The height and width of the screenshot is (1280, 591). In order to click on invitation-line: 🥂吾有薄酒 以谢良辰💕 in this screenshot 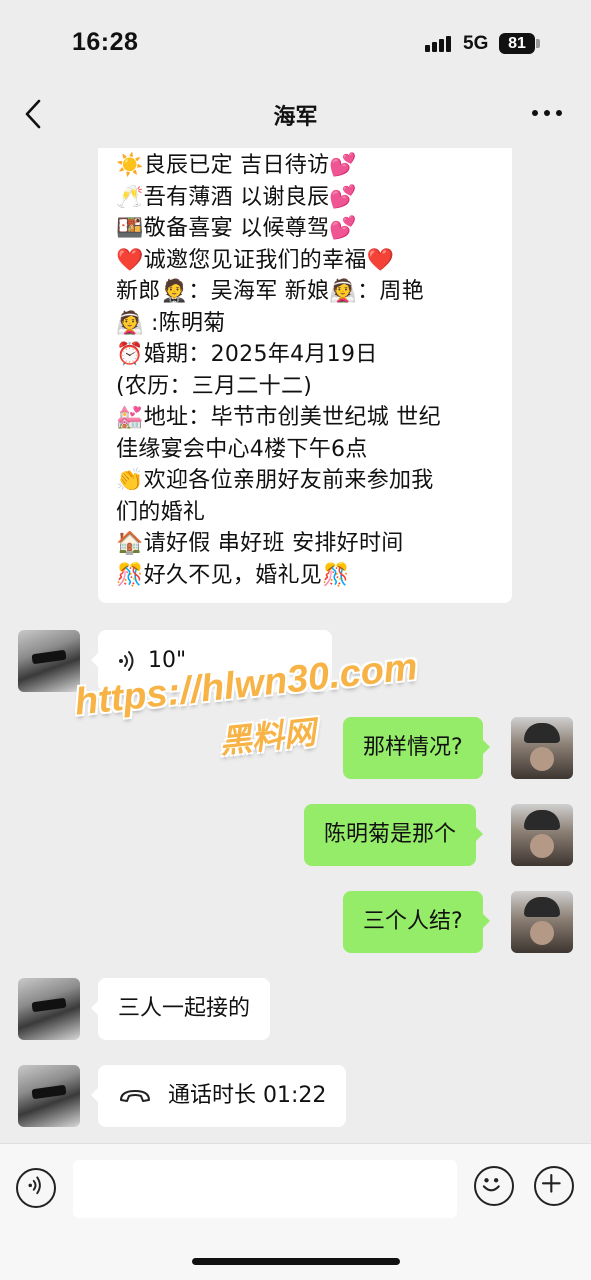, I will do `click(237, 197)`.